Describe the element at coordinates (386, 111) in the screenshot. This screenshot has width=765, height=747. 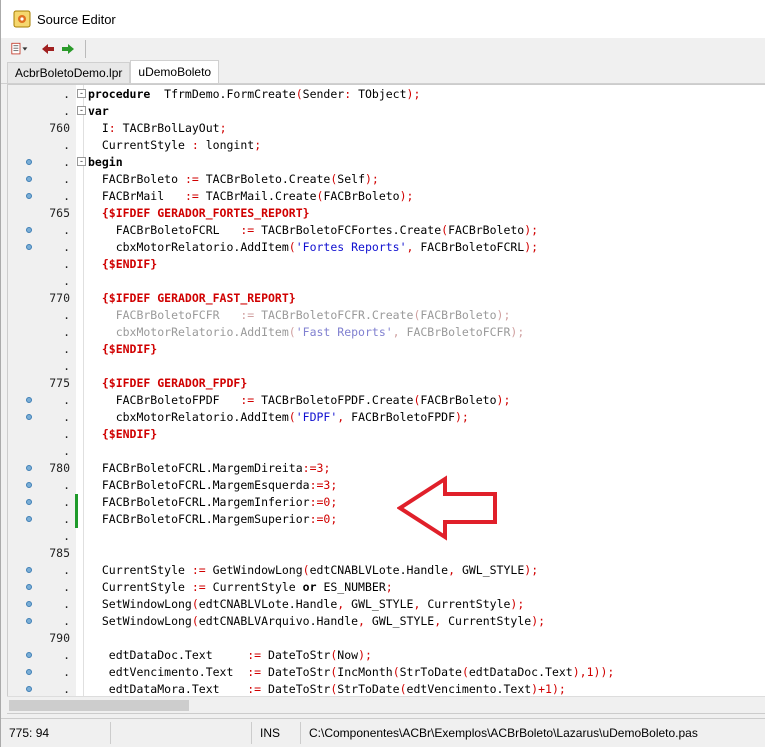
I see `code-line: . - var` at that location.